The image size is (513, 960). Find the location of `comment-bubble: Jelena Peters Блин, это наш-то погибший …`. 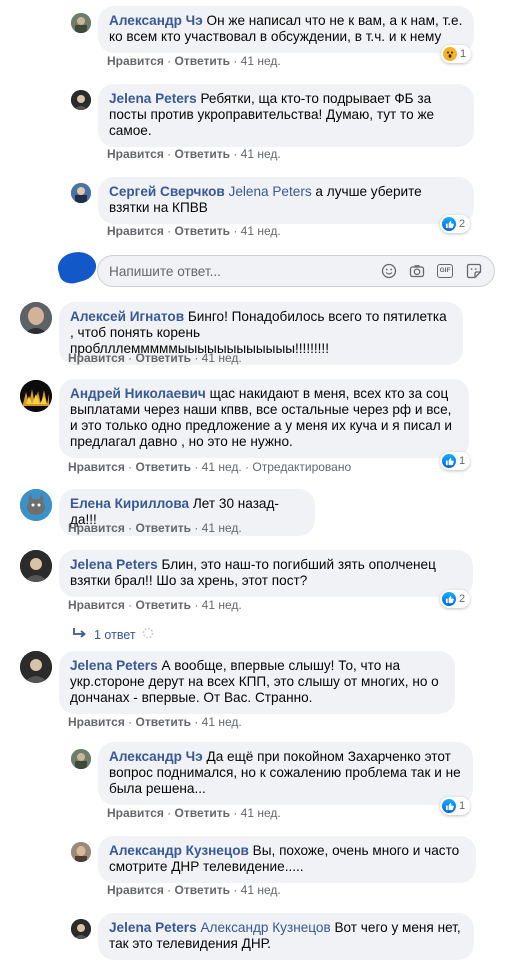

comment-bubble: Jelena Peters Блин, это наш-то погибший … is located at coordinates (266, 573).